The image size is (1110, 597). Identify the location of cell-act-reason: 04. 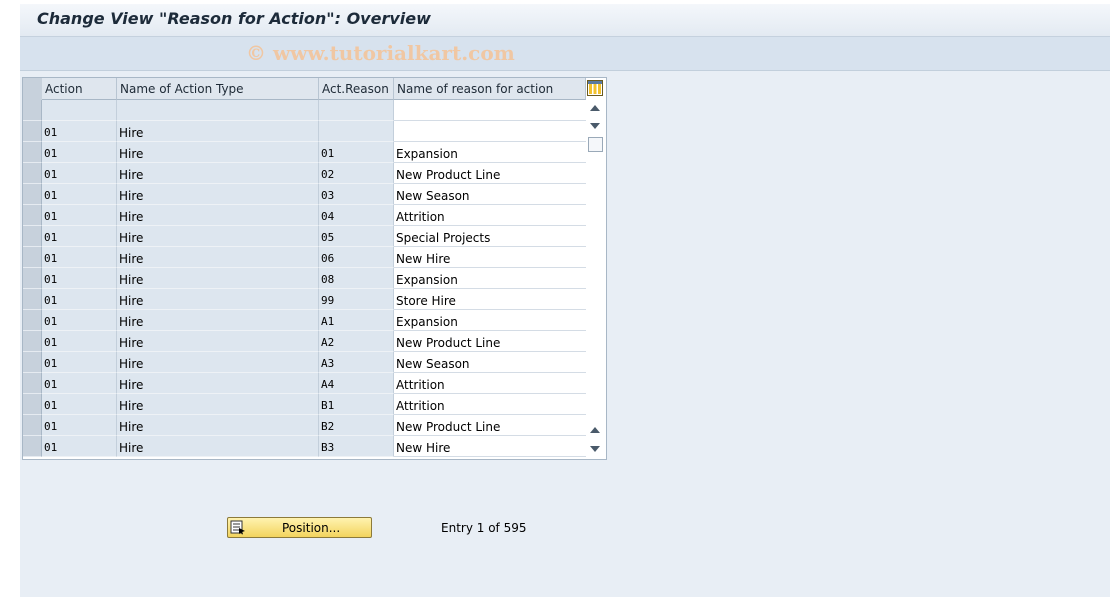
(356, 215).